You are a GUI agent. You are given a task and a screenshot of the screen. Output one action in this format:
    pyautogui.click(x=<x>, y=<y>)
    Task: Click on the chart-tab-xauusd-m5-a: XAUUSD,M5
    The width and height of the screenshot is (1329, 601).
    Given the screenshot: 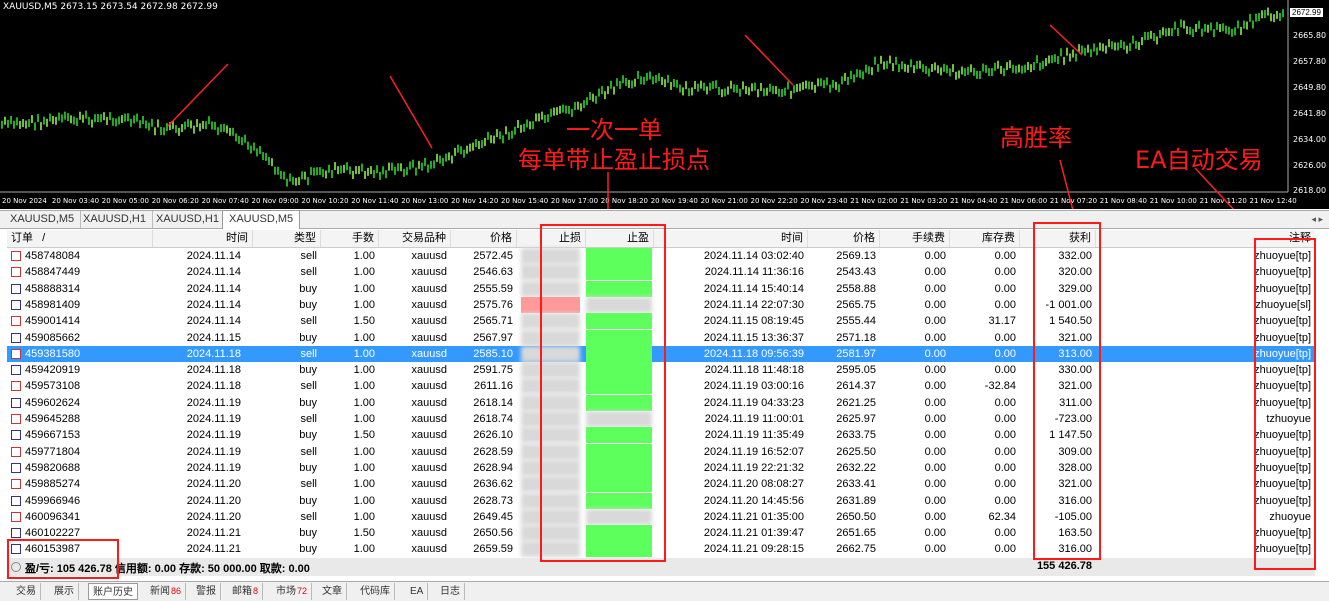 What is the action you would take?
    pyautogui.click(x=43, y=219)
    